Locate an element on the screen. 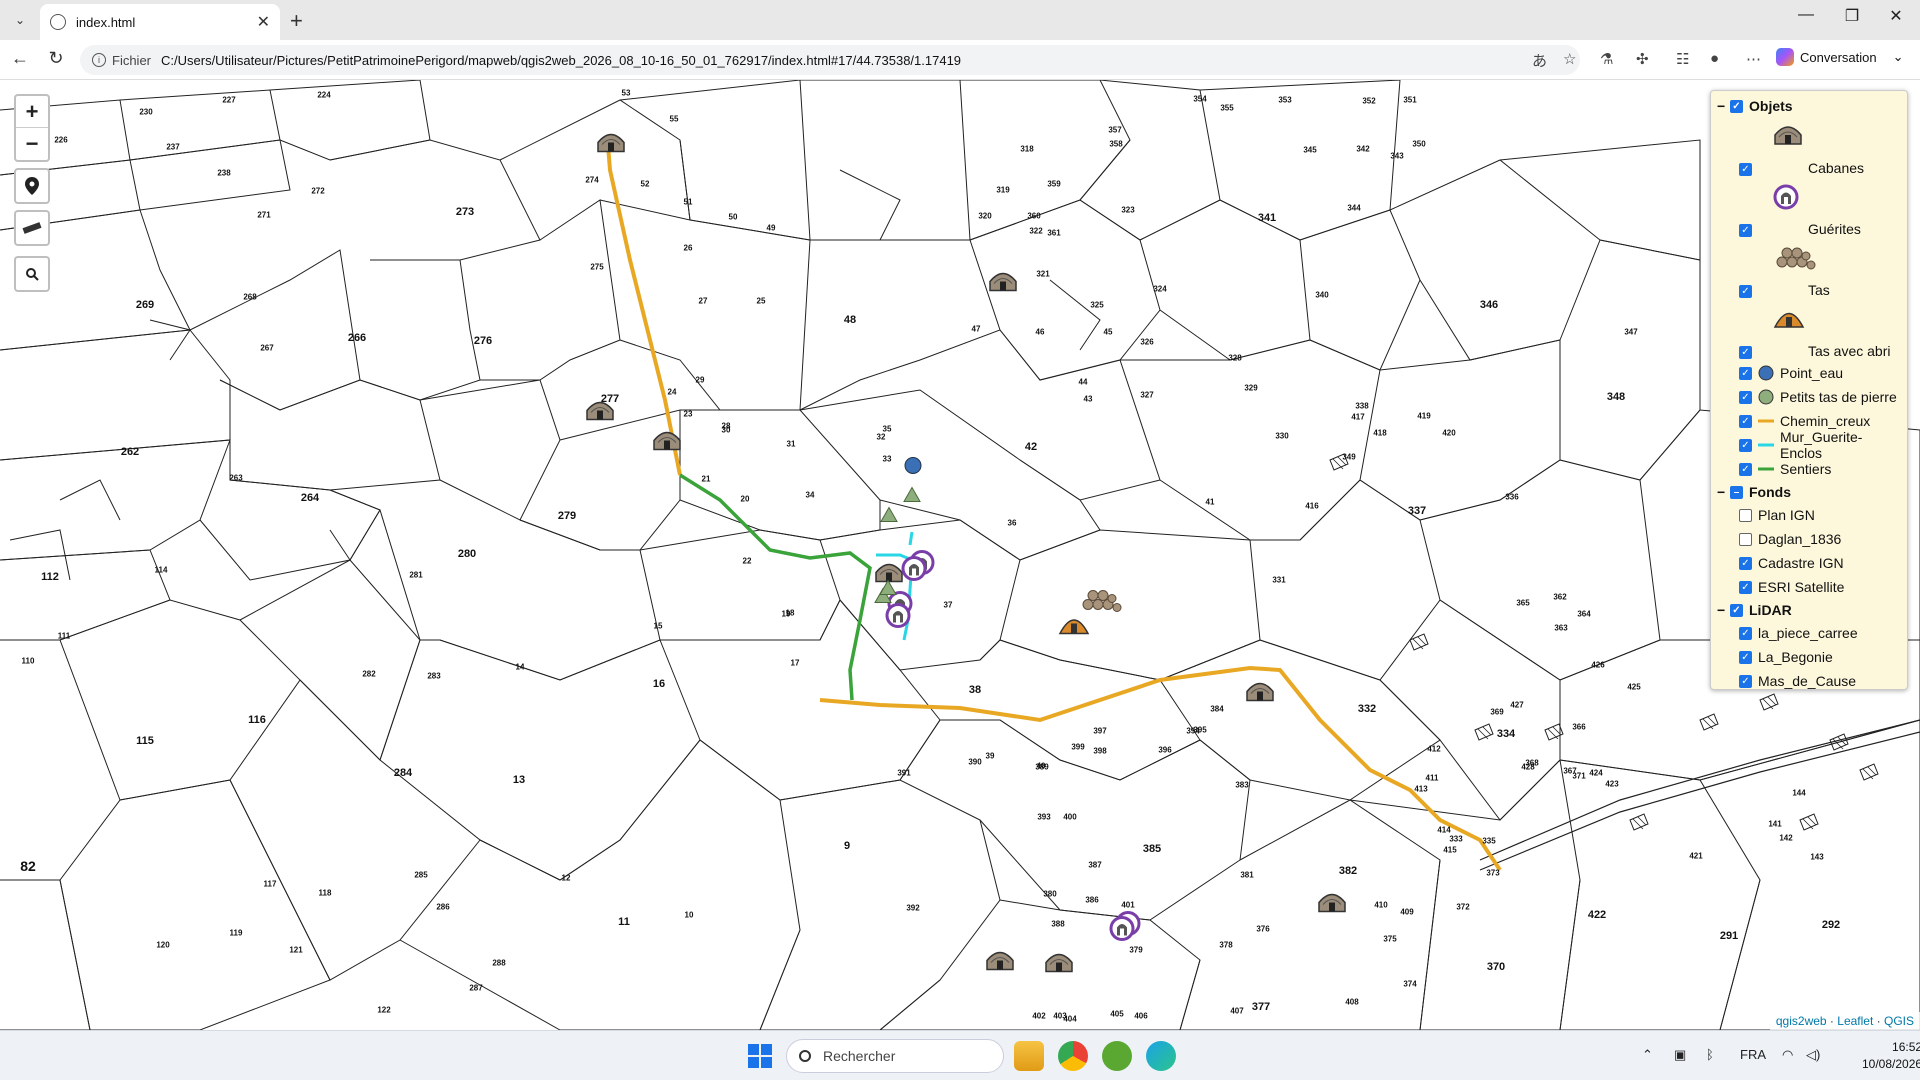  layer-item: ✓ Cabanes is located at coordinates (1809, 147).